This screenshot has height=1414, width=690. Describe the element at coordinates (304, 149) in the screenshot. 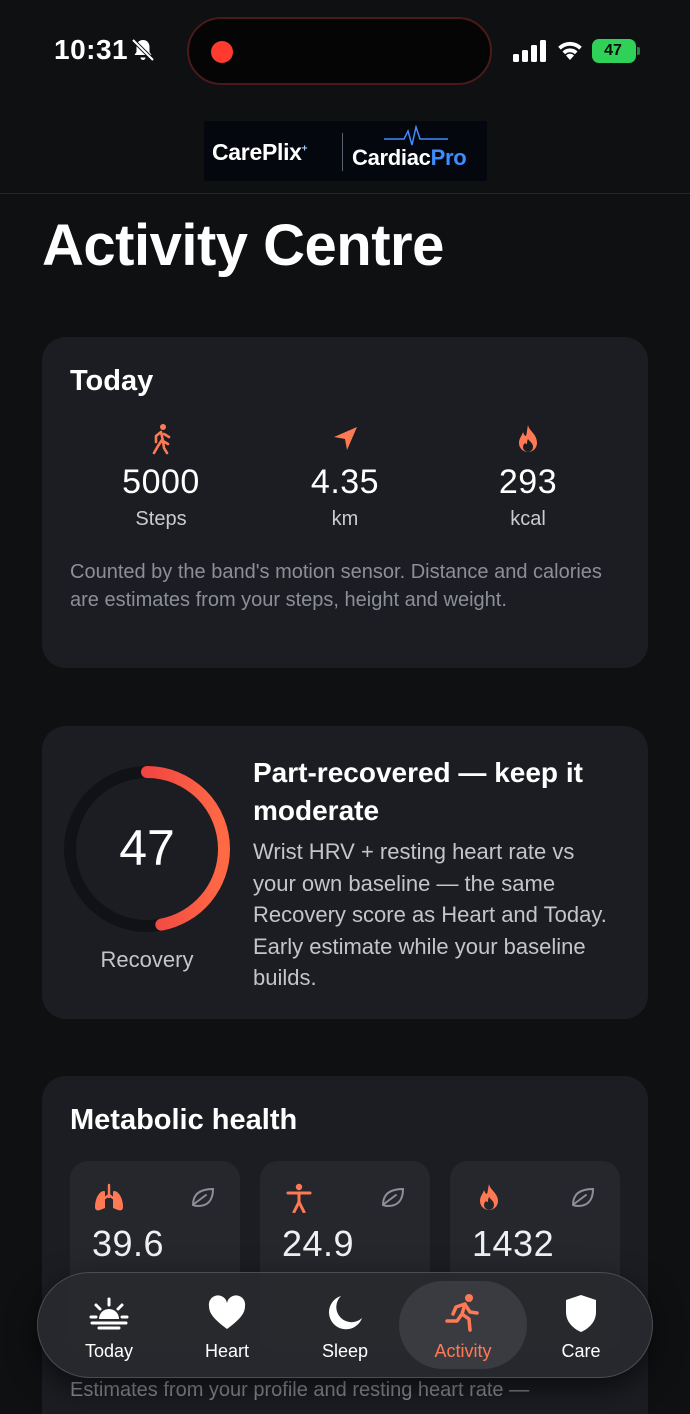

I see `logo-careplix-mark: +` at that location.